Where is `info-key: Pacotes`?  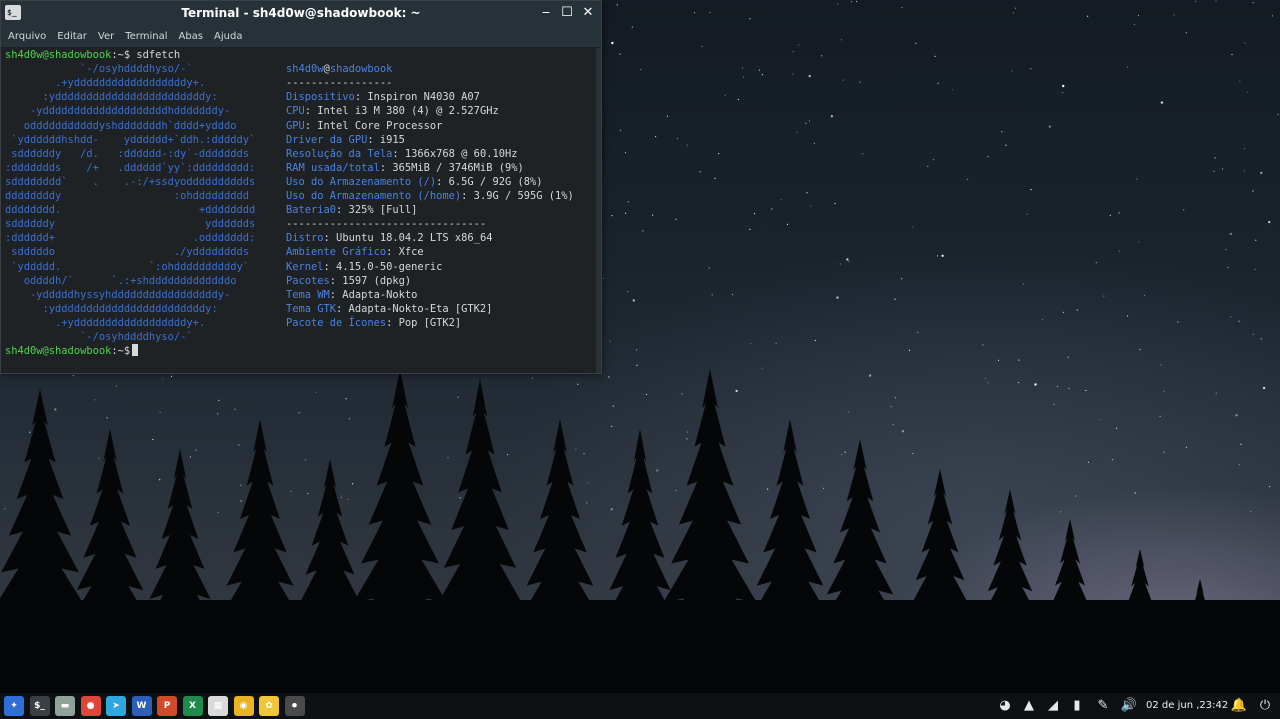
info-key: Pacotes is located at coordinates (308, 280).